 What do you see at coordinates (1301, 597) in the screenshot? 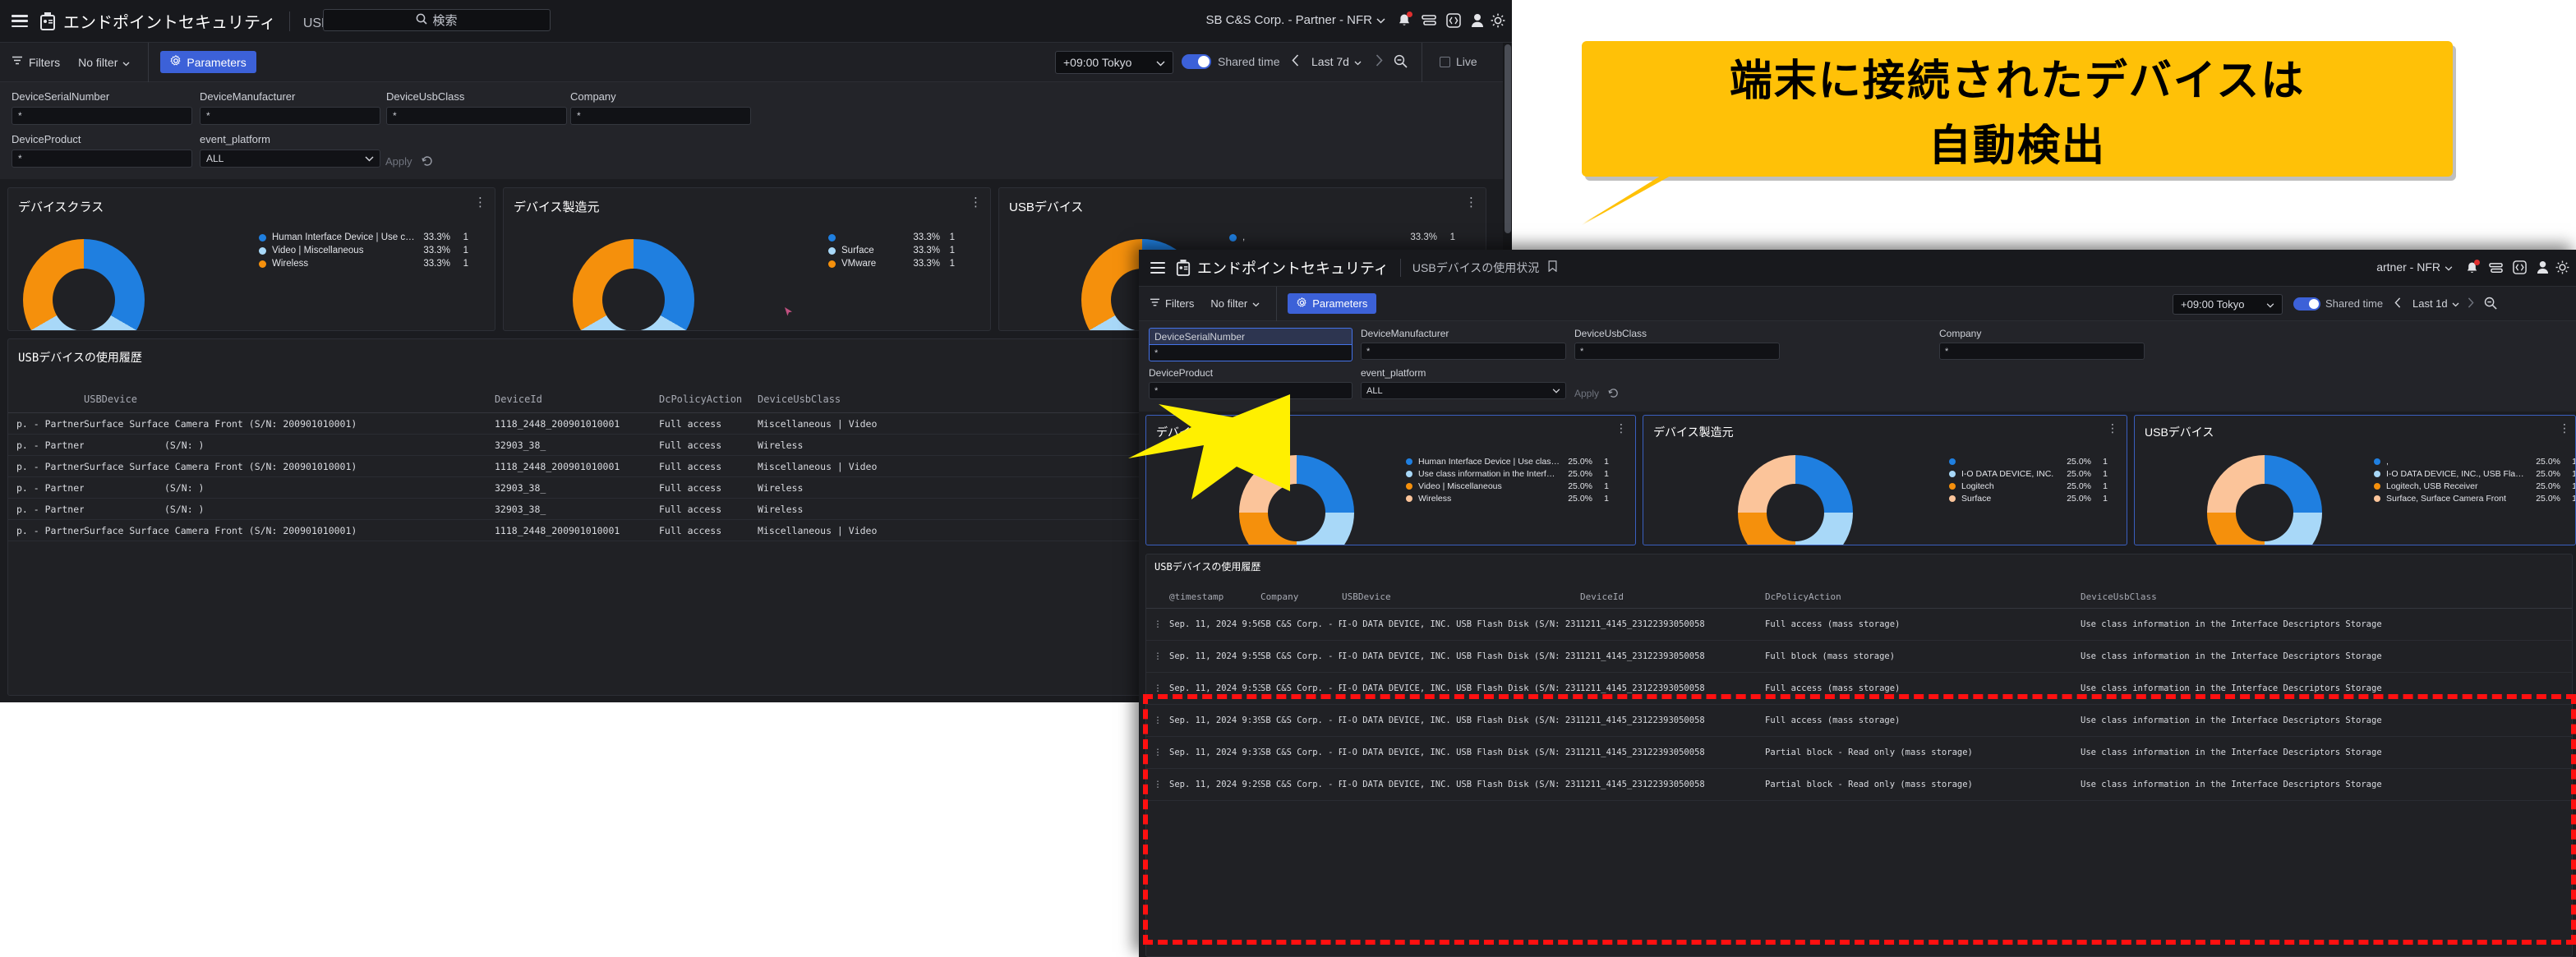
I see `column-header-company: Company` at bounding box center [1301, 597].